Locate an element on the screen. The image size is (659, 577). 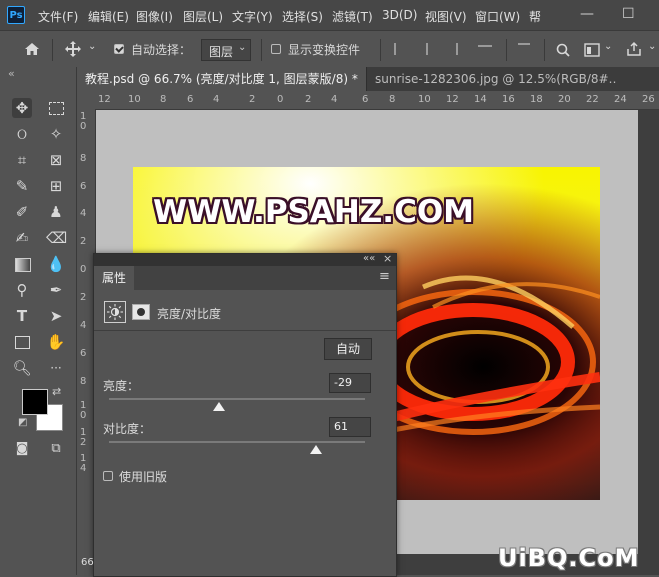
mask-icon is located at coordinates (141, 312).